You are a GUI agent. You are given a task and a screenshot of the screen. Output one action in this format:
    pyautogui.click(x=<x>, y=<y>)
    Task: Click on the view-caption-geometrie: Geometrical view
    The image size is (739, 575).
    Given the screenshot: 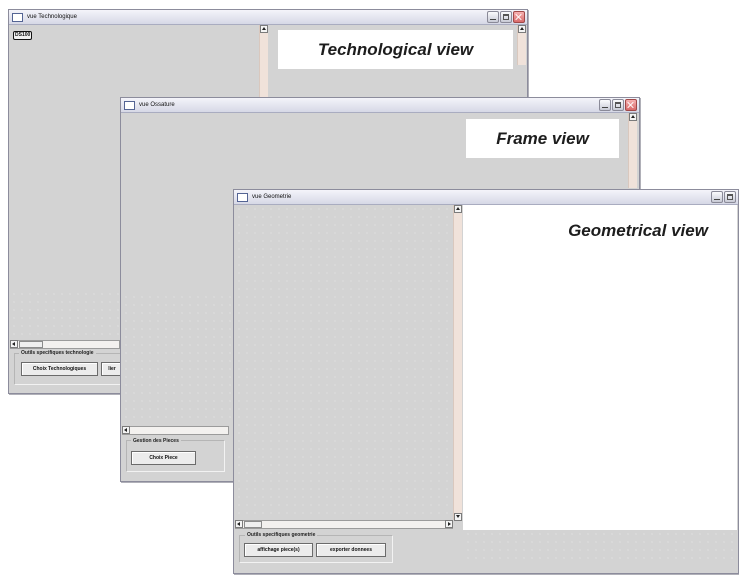 What is the action you would take?
    pyautogui.click(x=638, y=231)
    